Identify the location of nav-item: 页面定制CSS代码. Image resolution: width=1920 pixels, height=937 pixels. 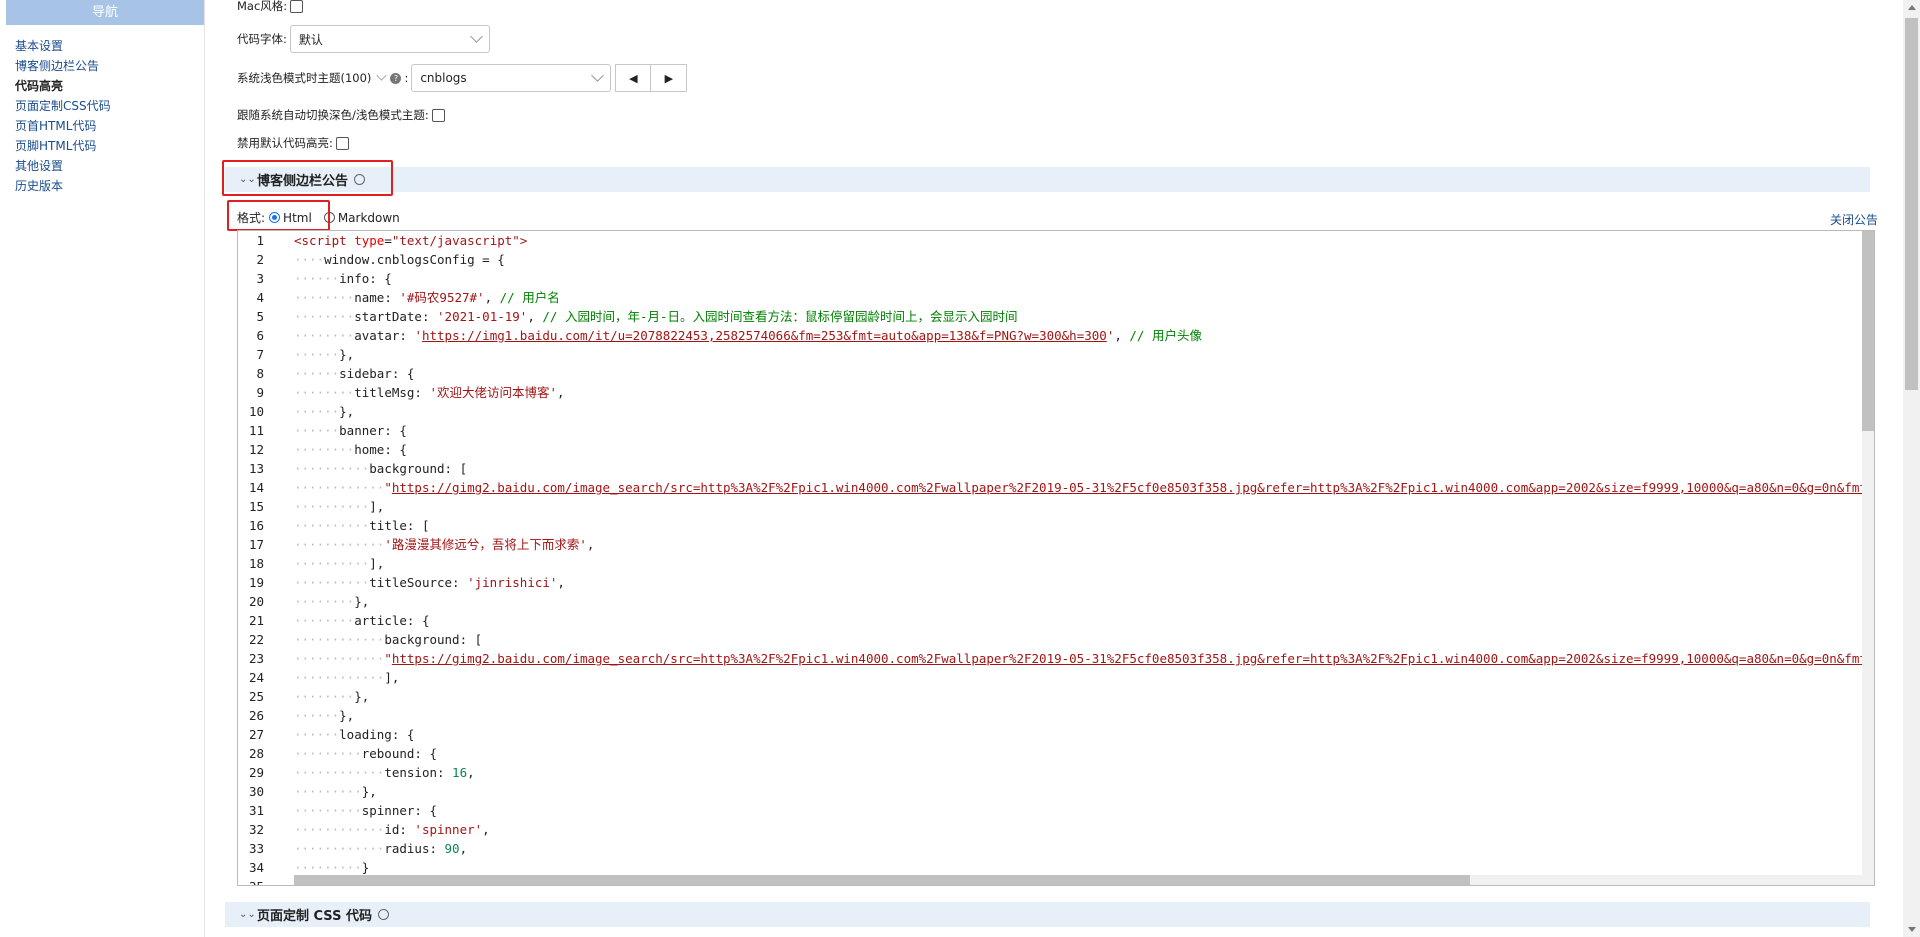
(105, 106).